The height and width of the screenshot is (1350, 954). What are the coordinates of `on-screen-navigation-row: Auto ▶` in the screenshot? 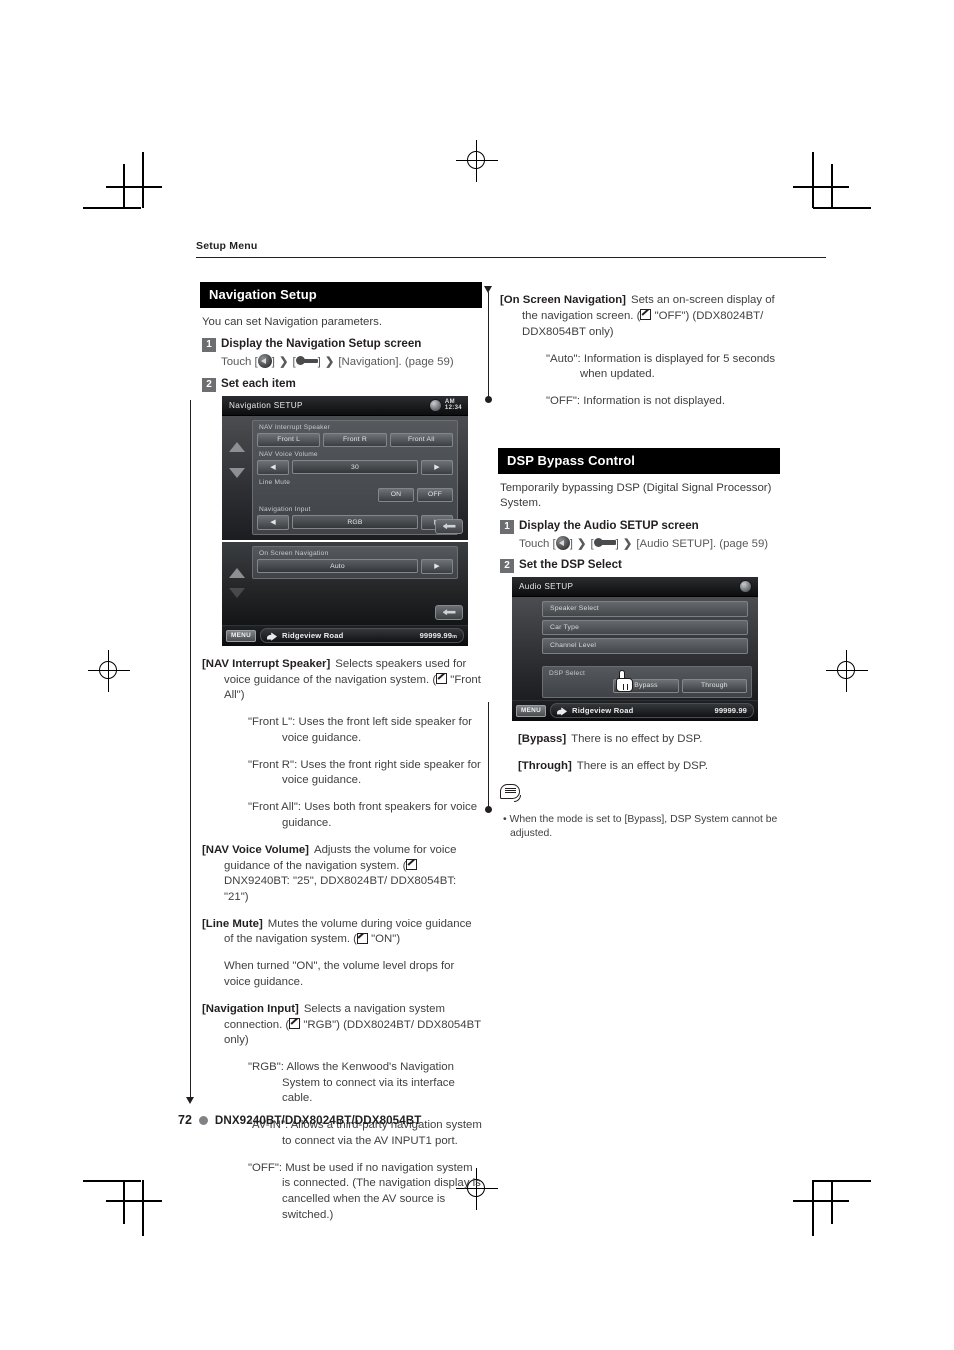 It's located at (355, 566).